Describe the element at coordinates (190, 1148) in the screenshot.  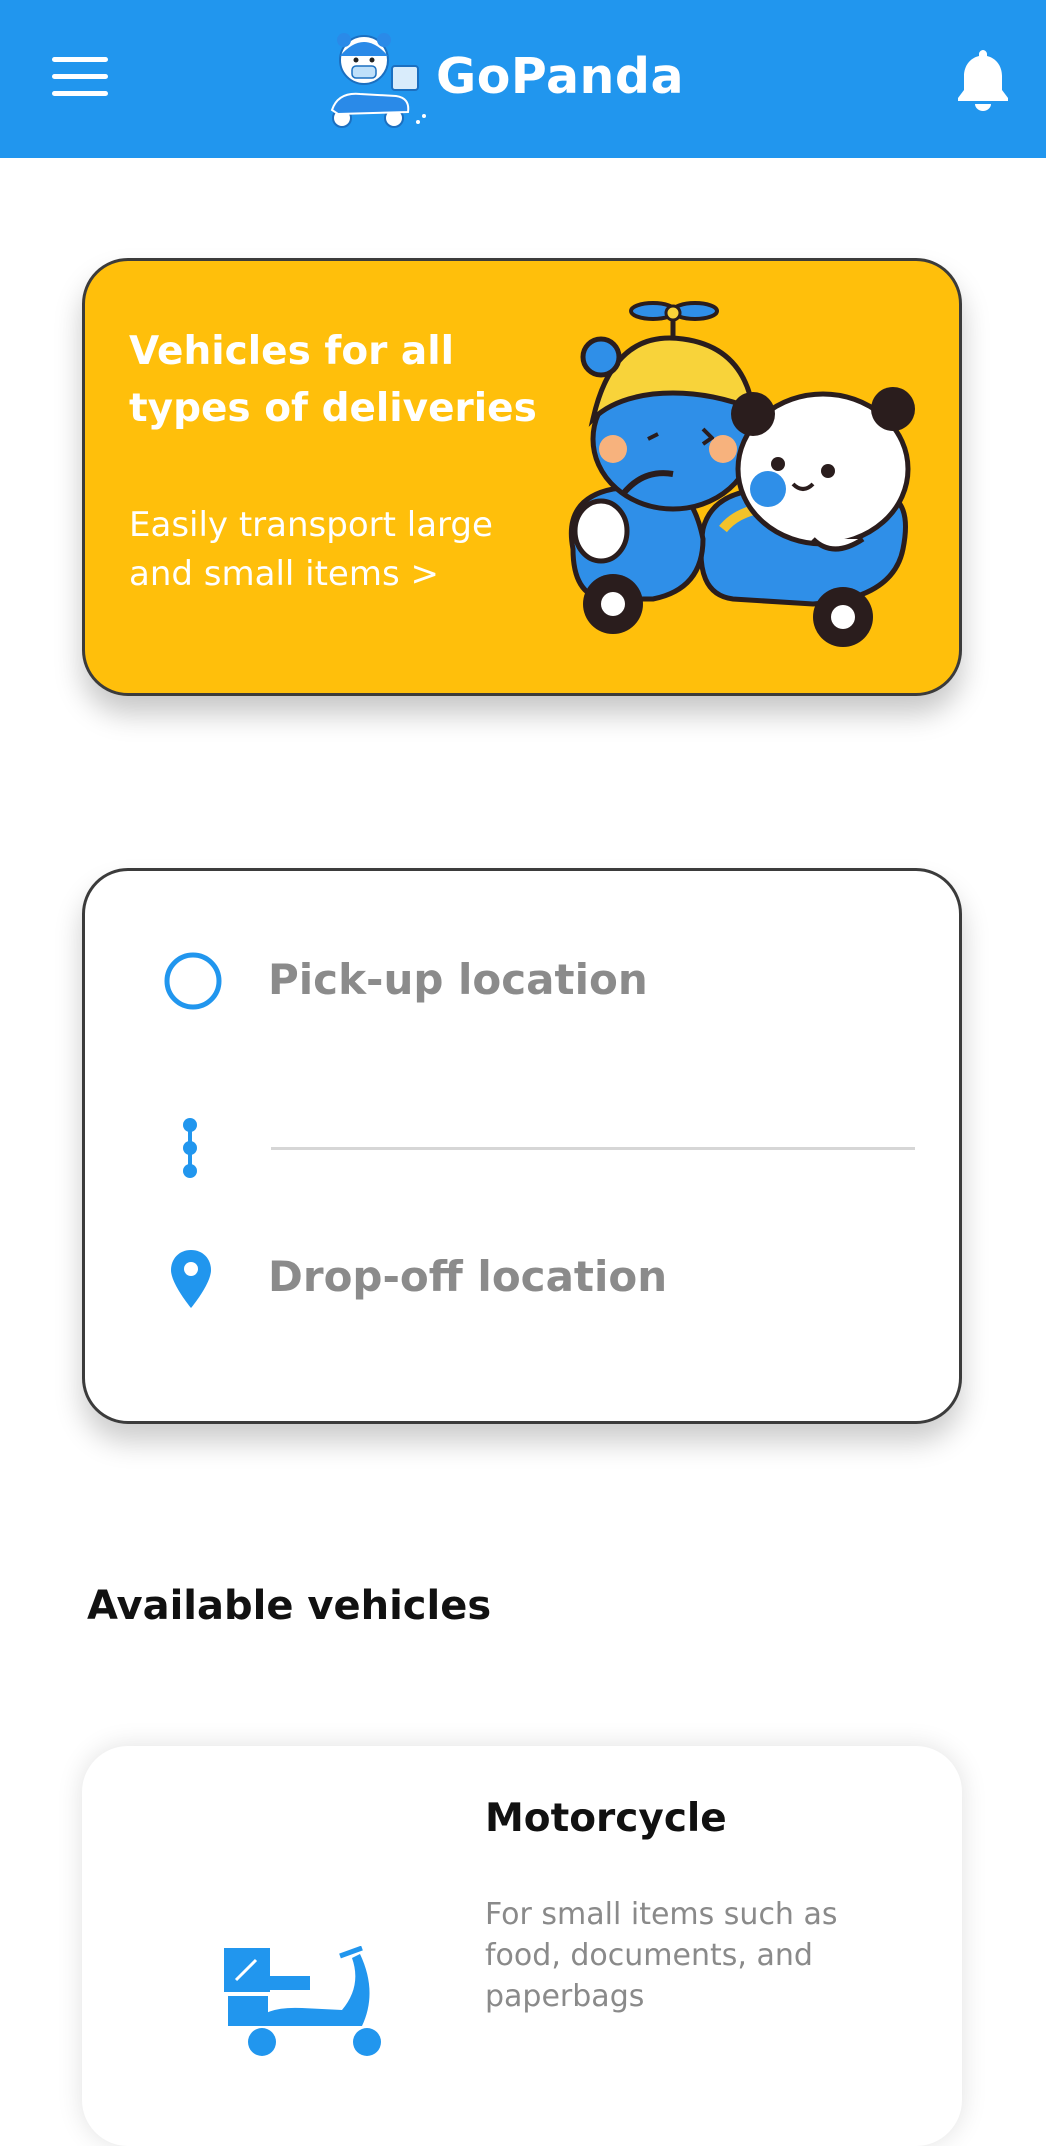
I see `route-dots-icon` at that location.